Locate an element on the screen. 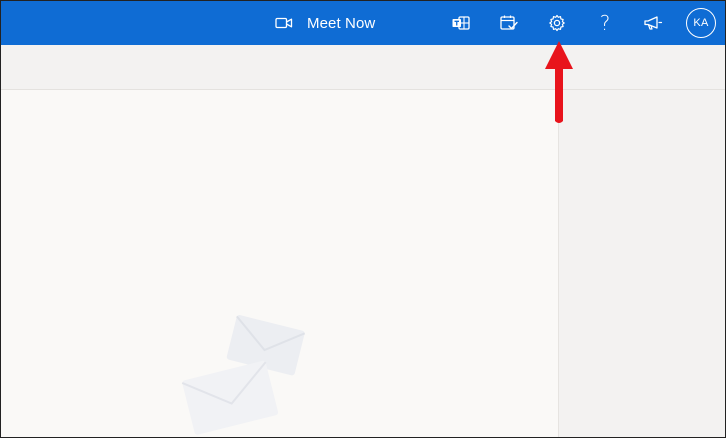 This screenshot has width=726, height=438. help-button: ? is located at coordinates (605, 23).